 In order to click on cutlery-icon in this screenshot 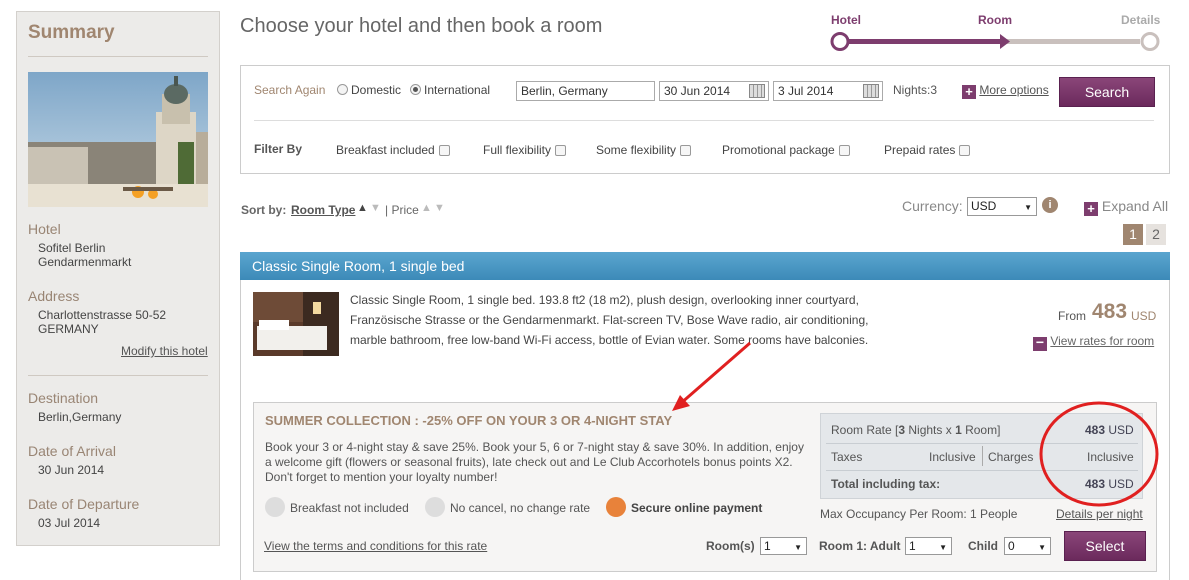, I will do `click(275, 507)`.